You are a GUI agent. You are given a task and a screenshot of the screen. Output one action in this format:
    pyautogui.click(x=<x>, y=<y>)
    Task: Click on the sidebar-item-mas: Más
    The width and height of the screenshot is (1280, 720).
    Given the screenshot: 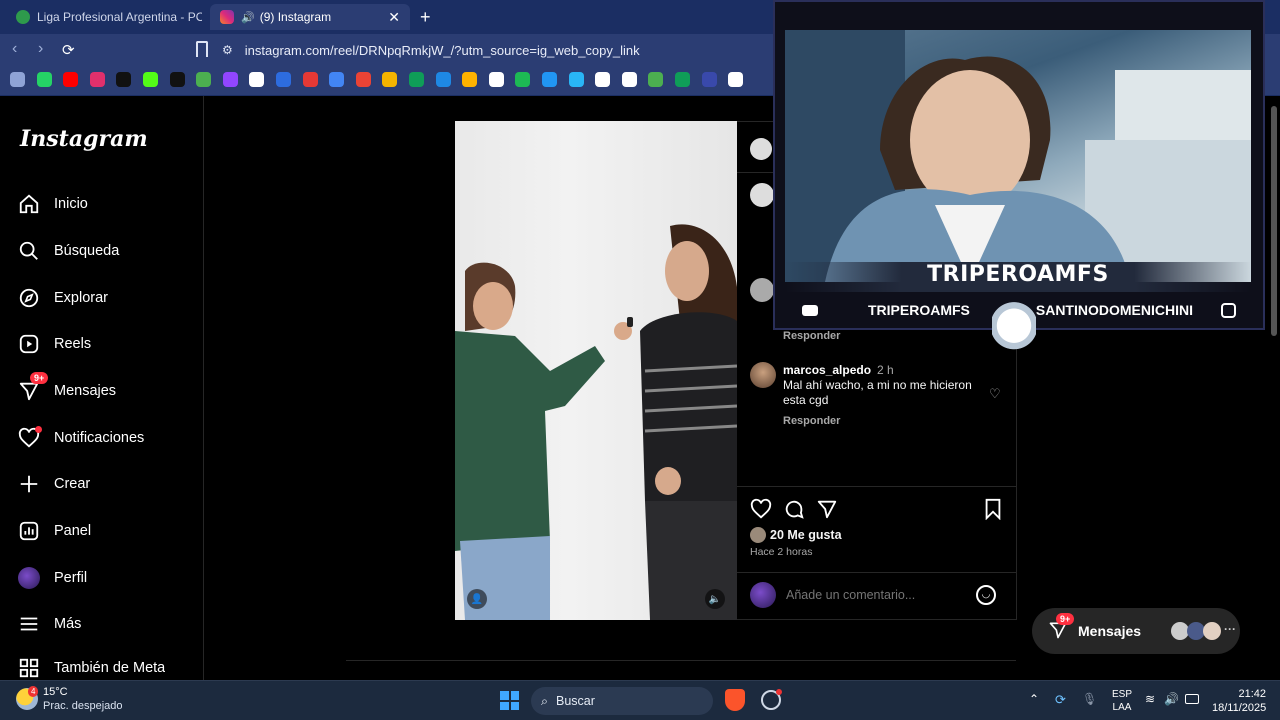 What is the action you would take?
    pyautogui.click(x=49, y=624)
    